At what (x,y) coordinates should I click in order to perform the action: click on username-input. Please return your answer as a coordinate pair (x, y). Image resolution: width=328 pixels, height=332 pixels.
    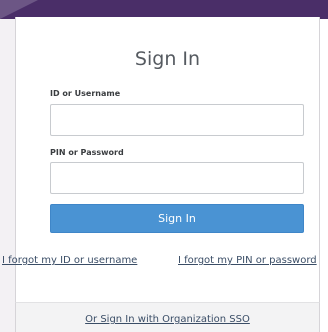
    Looking at the image, I should click on (177, 120).